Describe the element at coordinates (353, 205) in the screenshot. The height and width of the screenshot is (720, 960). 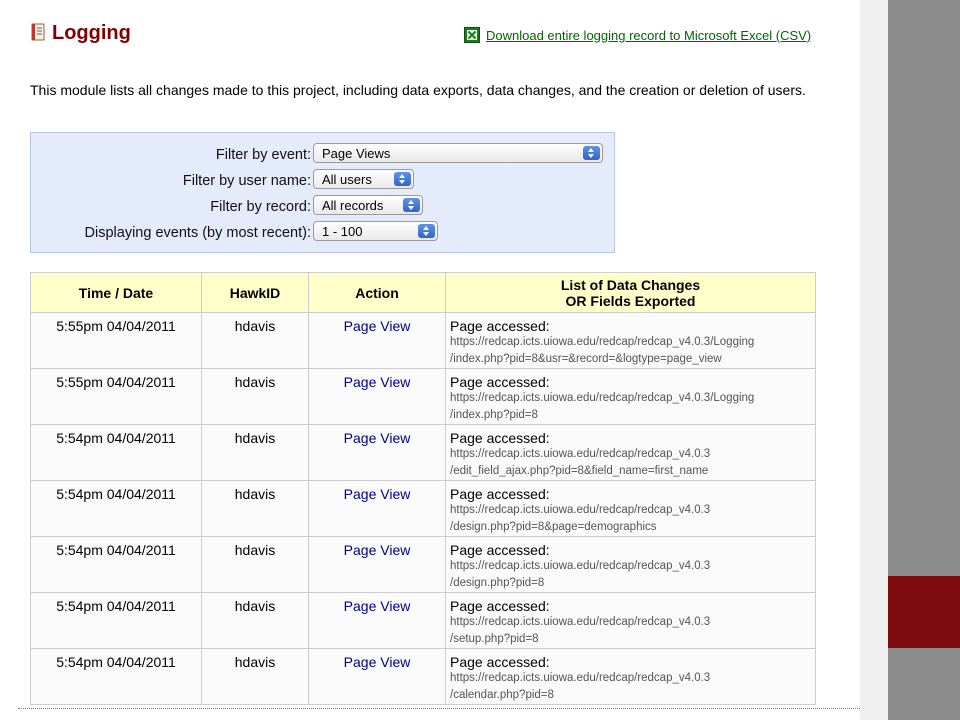
I see `filter-record-value: All records` at that location.